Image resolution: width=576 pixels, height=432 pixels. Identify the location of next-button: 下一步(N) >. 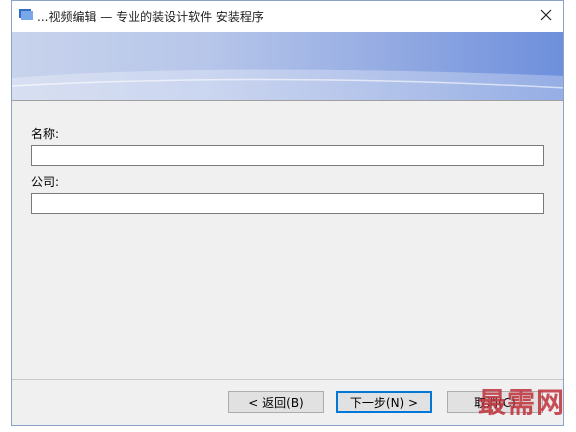
(384, 402).